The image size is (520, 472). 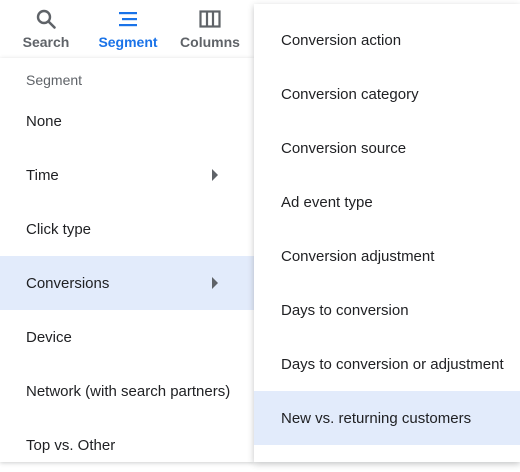 I want to click on submenu-item-label: Conversion action, so click(x=341, y=40).